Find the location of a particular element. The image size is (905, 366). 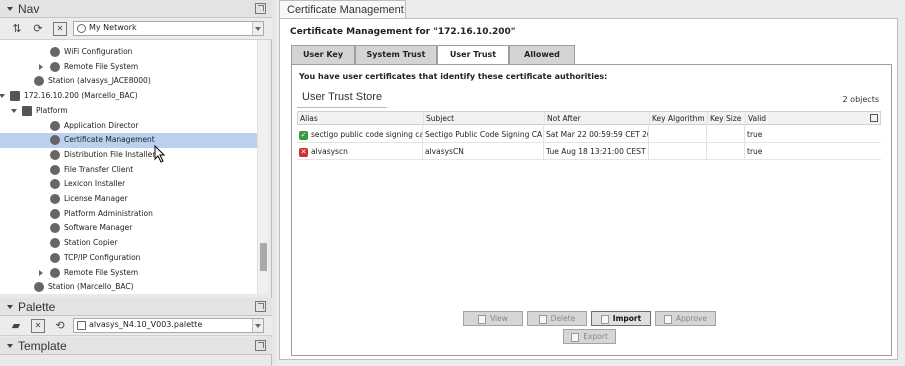

network-selector-label: My Network is located at coordinates (113, 27).